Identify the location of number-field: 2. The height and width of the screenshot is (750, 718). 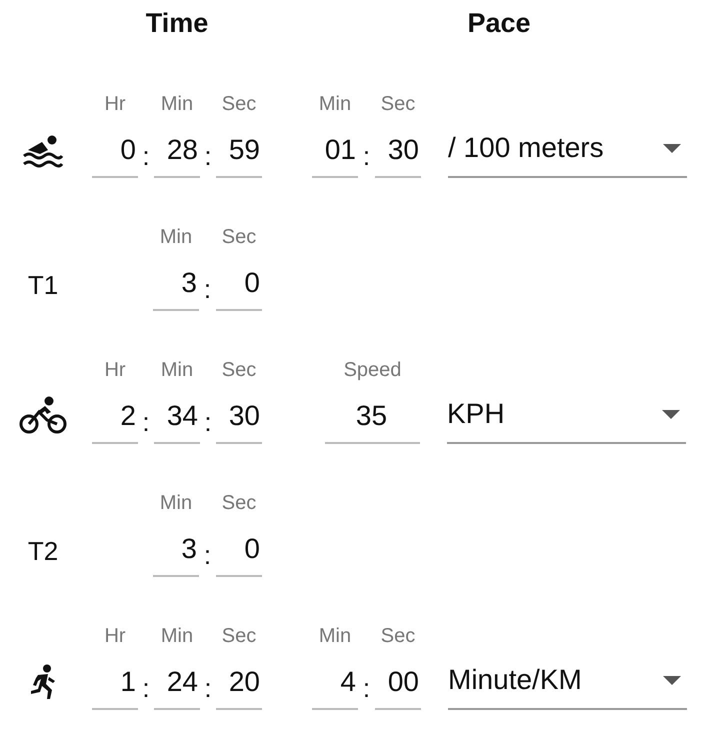
(115, 421).